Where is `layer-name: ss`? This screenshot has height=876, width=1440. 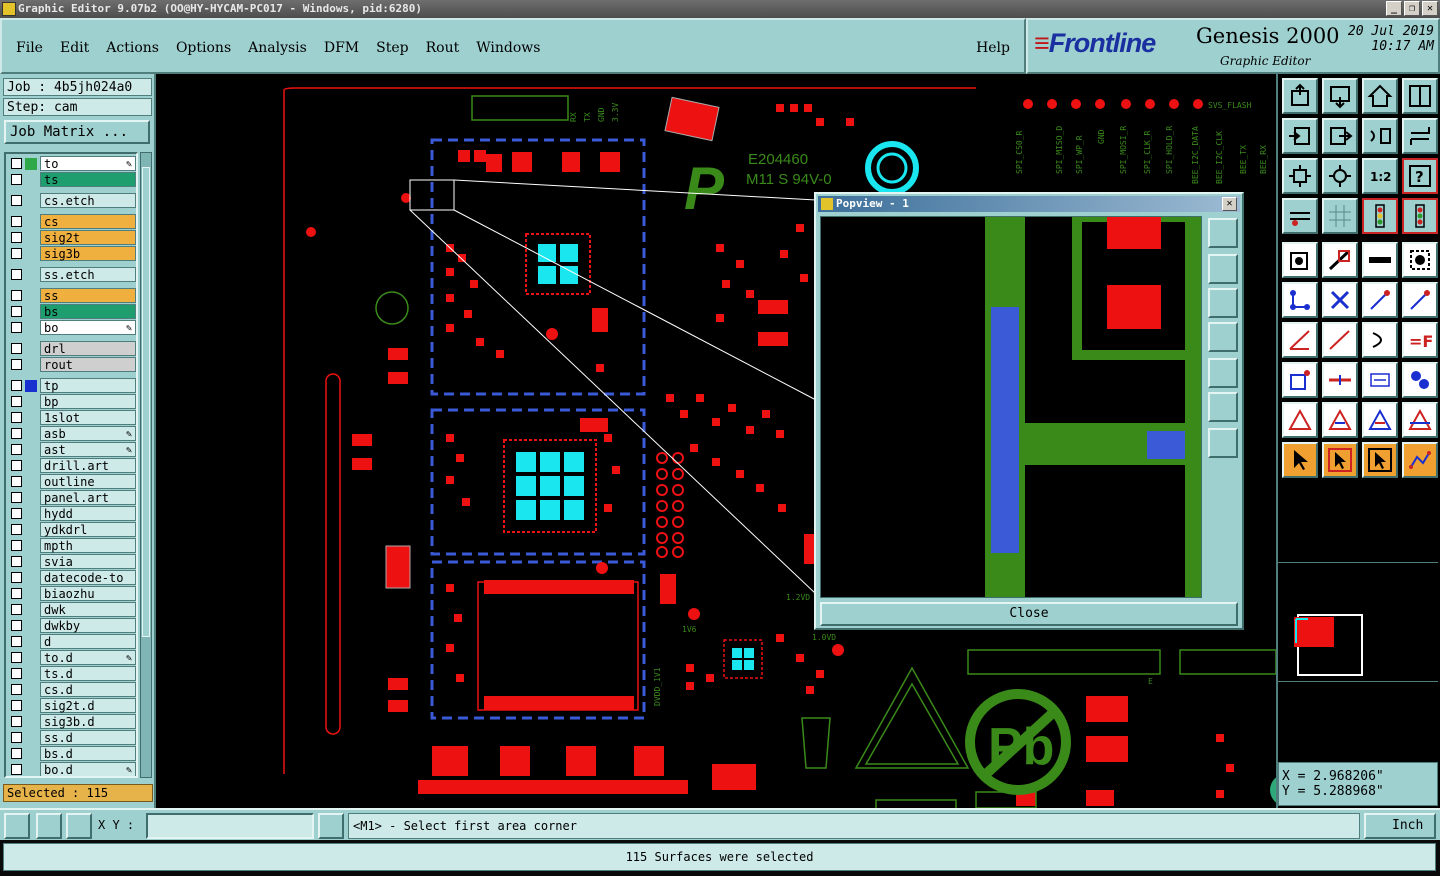
layer-name: ss is located at coordinates (88, 295).